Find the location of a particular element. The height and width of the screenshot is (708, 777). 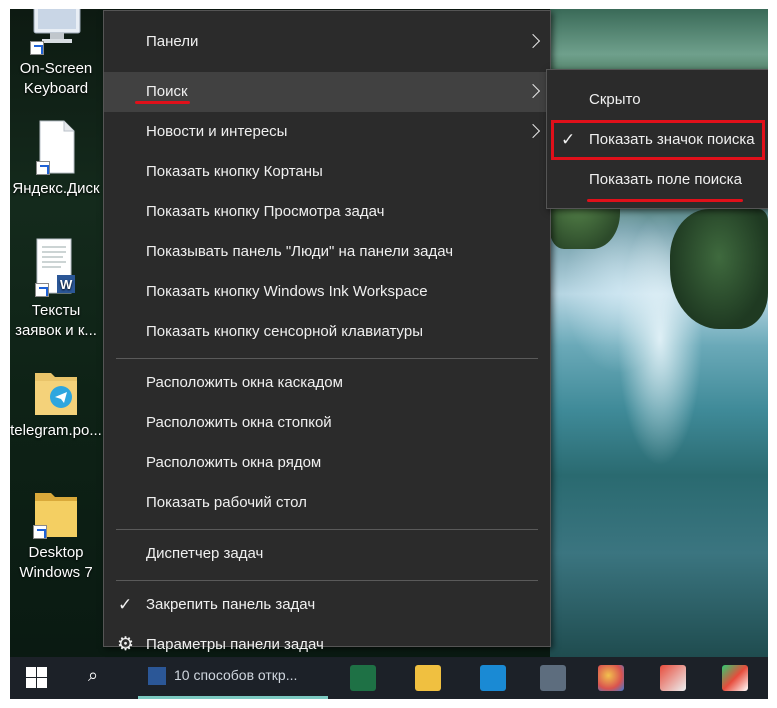

wallpaper-rock is located at coordinates (719, 269).